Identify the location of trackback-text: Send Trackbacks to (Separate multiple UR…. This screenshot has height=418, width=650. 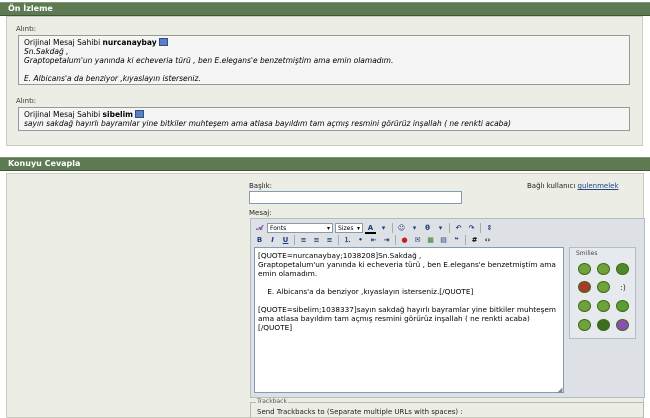
(360, 412).